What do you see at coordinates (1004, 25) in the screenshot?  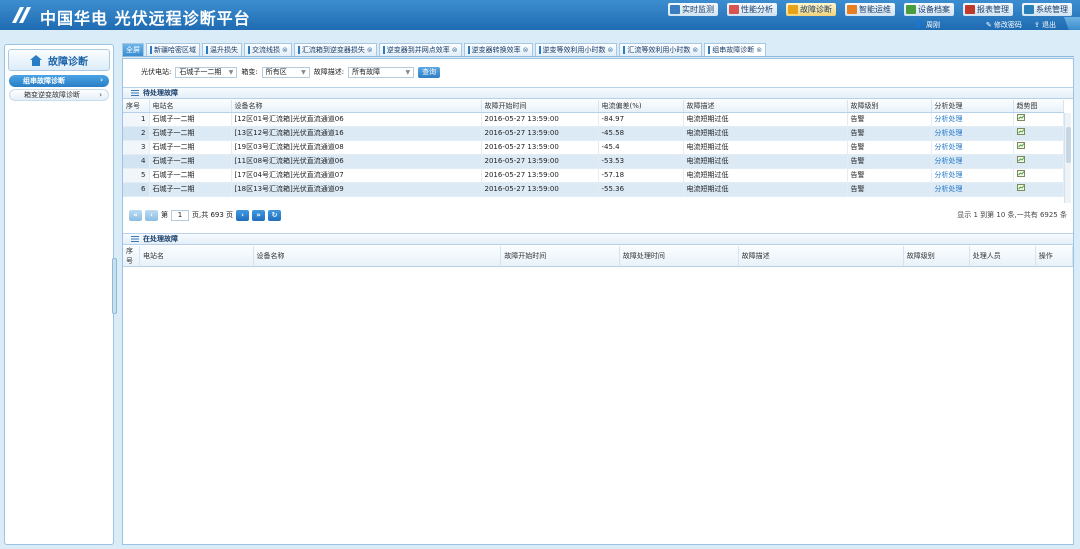 I see `change-password-link: ✎ 修改密码` at bounding box center [1004, 25].